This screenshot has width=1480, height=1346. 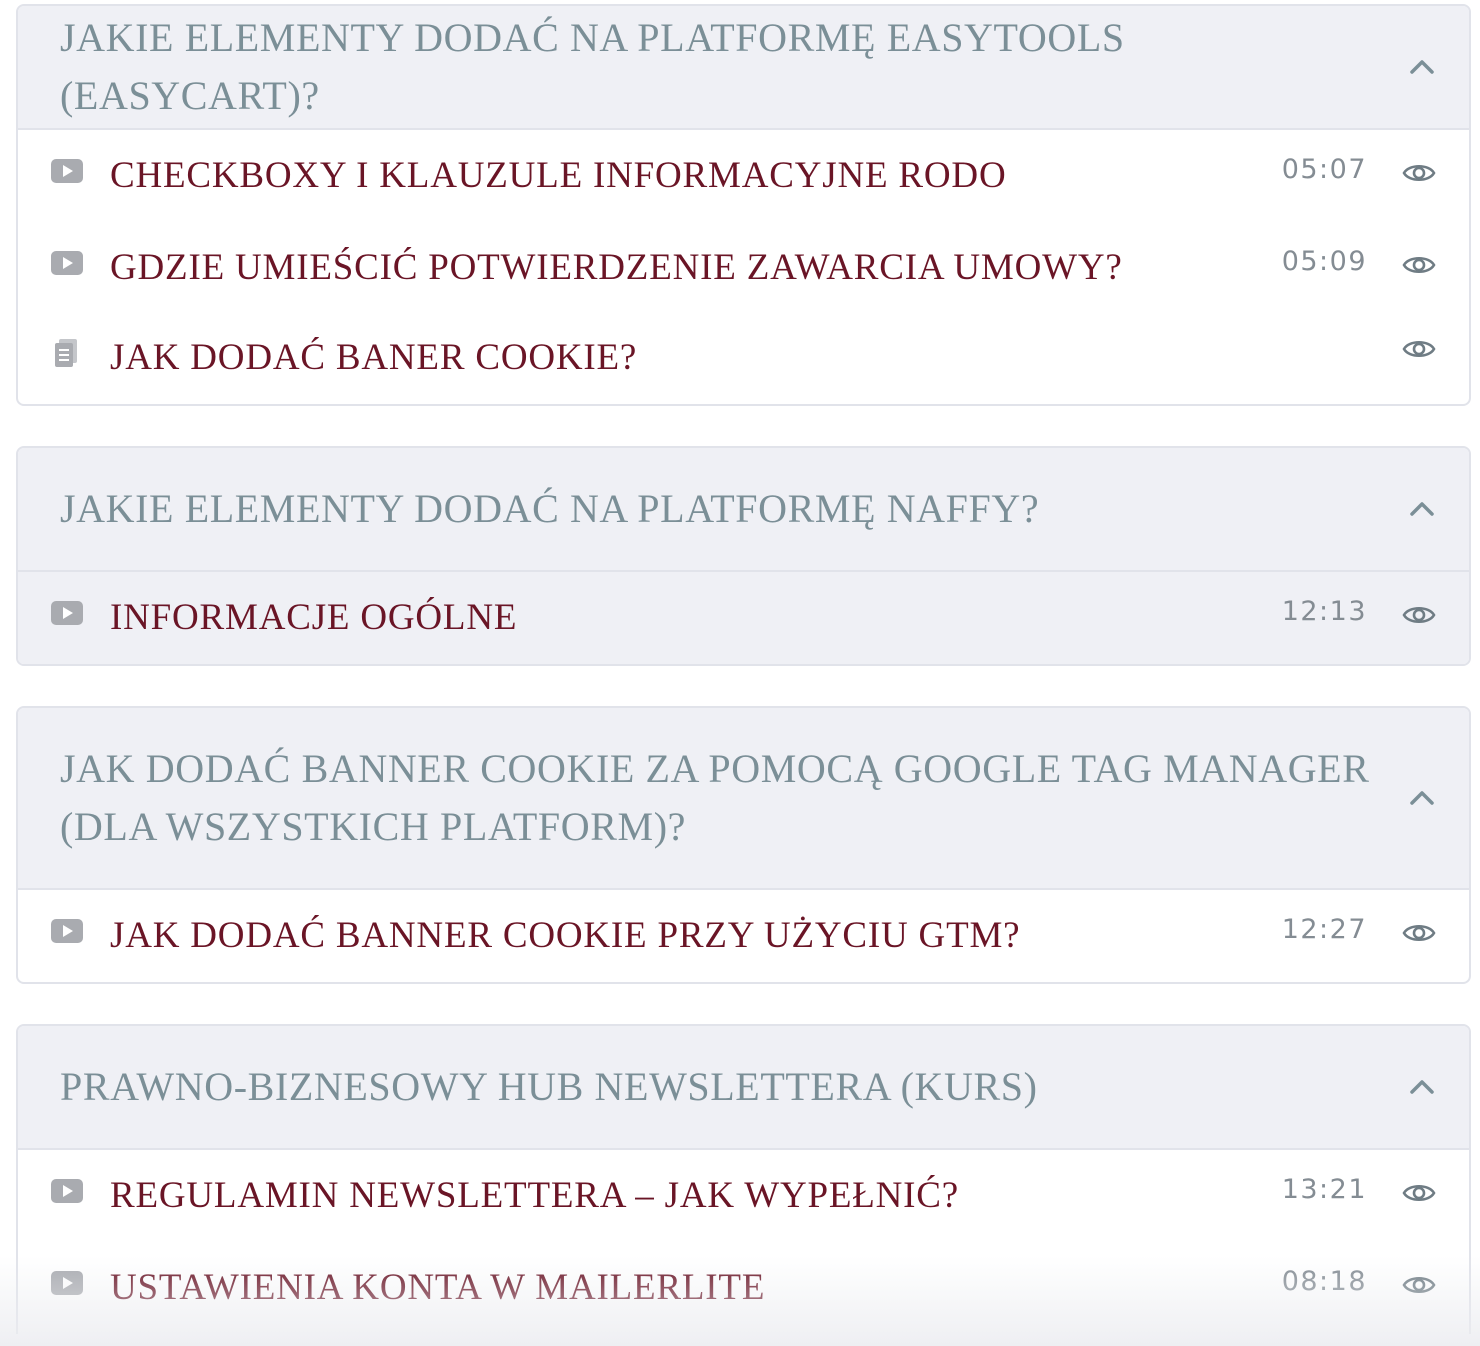 I want to click on section-header: JAKIE ELEMENTY DODAĆ NA PLATFORMĘ NAFFY?, so click(x=743, y=510).